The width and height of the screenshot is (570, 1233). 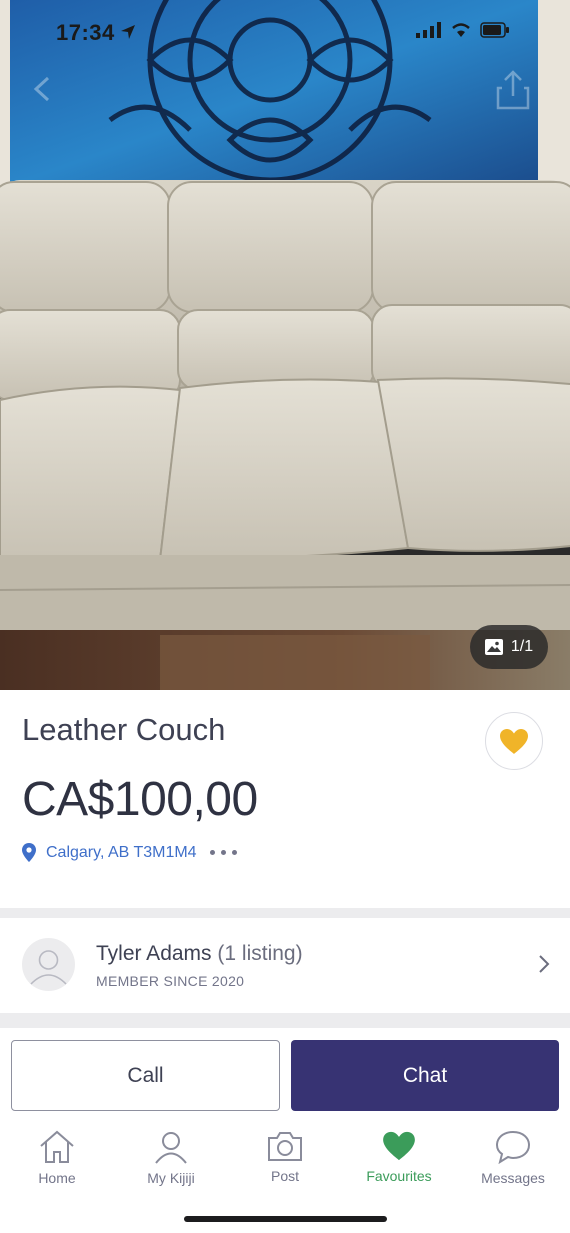 I want to click on more-options-icon, so click(x=223, y=852).